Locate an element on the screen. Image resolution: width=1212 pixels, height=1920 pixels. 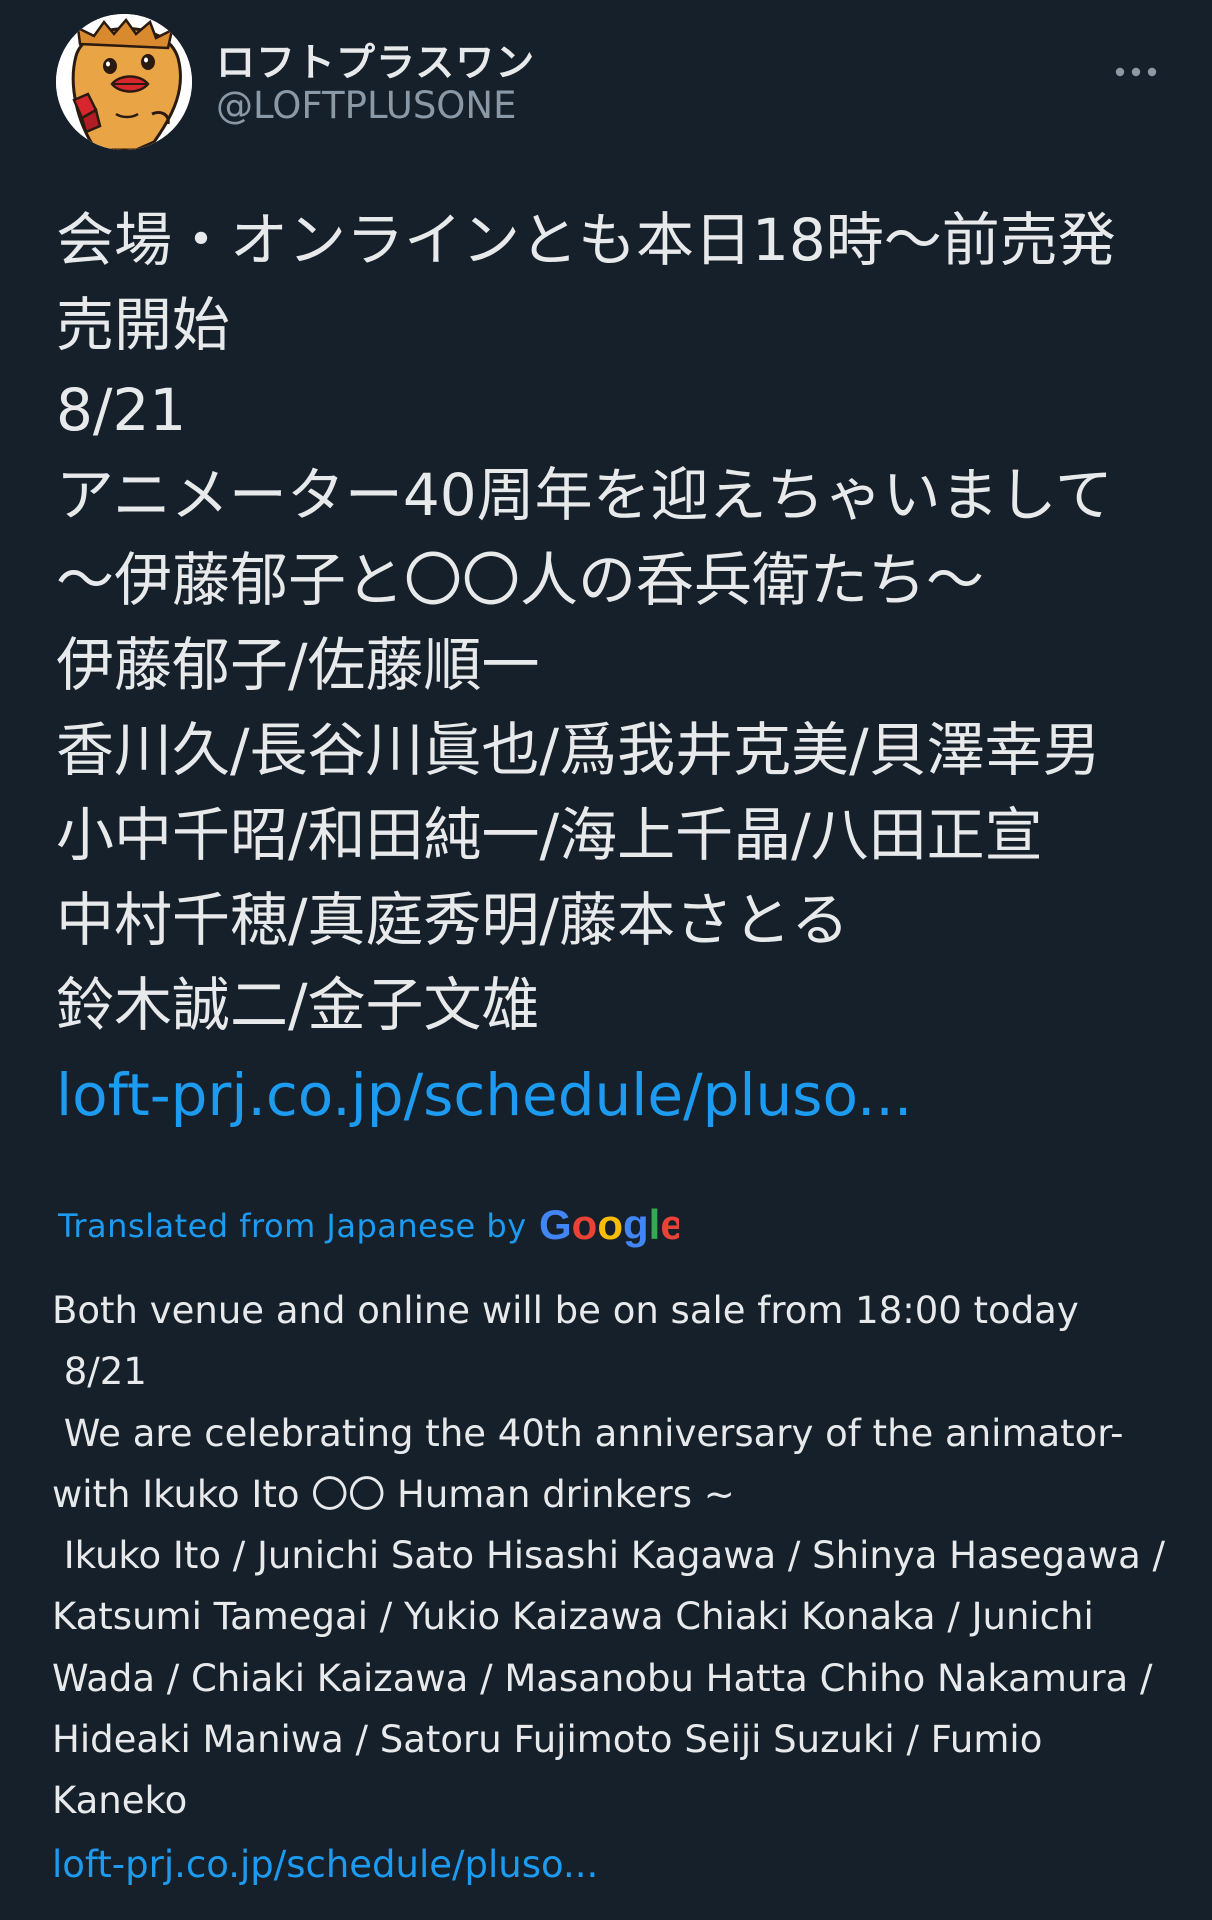
google-logo-svg: Google is located at coordinates (609, 1224).